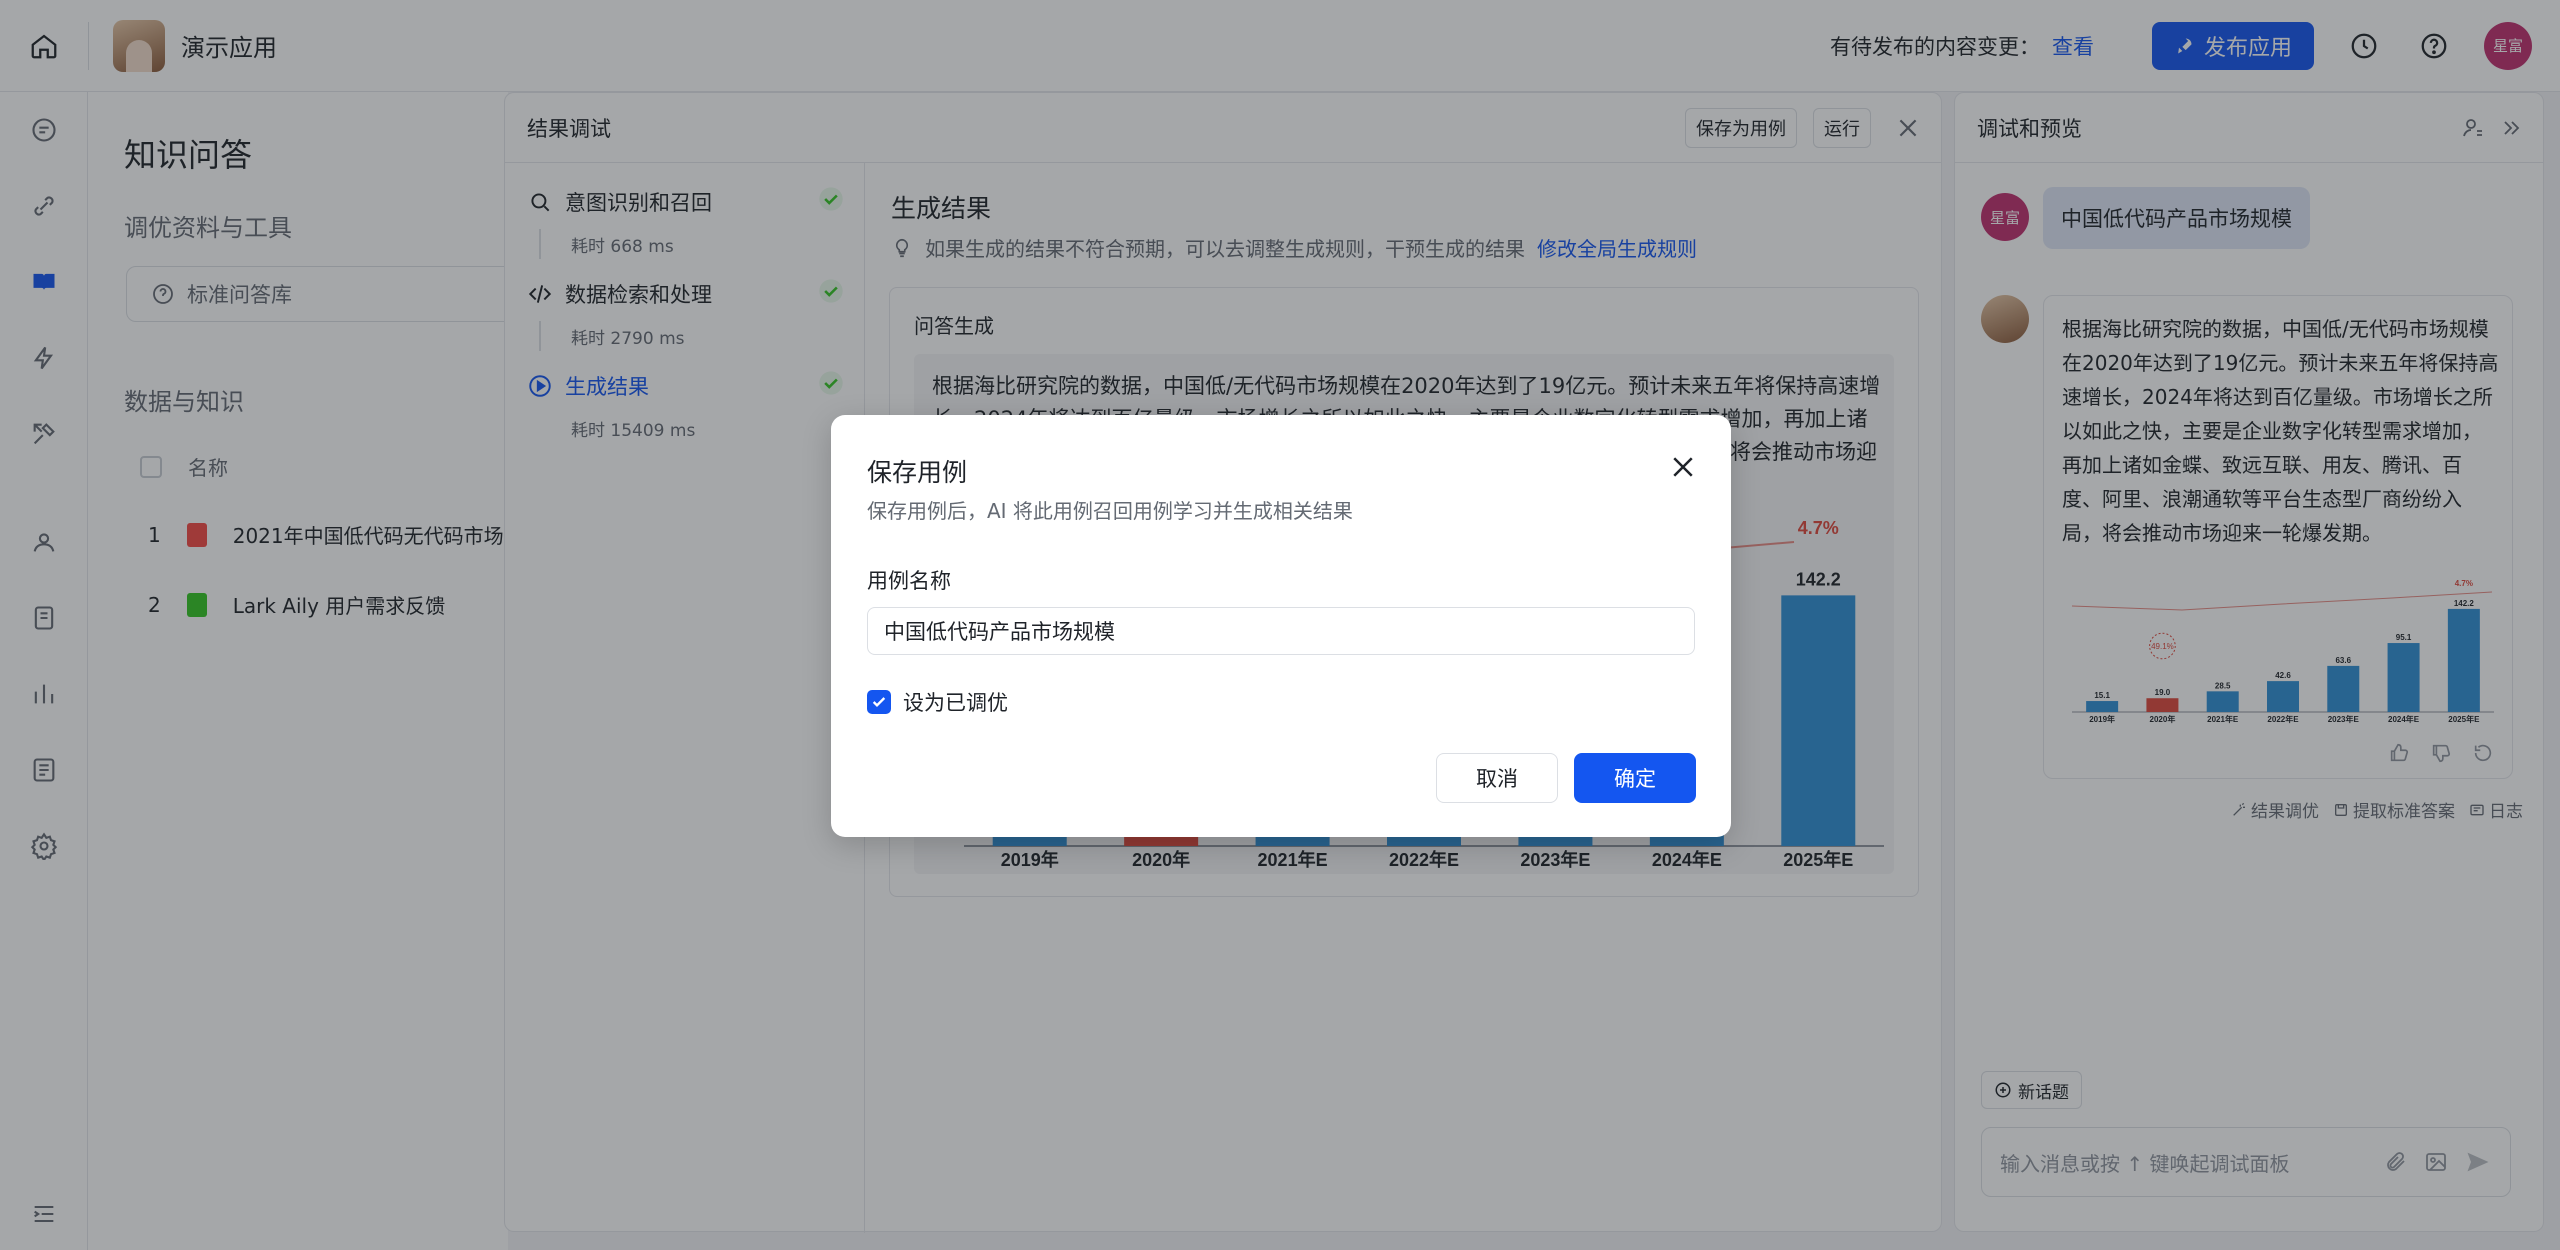  Describe the element at coordinates (1497, 778) in the screenshot. I see `cancel-button: 取消` at that location.